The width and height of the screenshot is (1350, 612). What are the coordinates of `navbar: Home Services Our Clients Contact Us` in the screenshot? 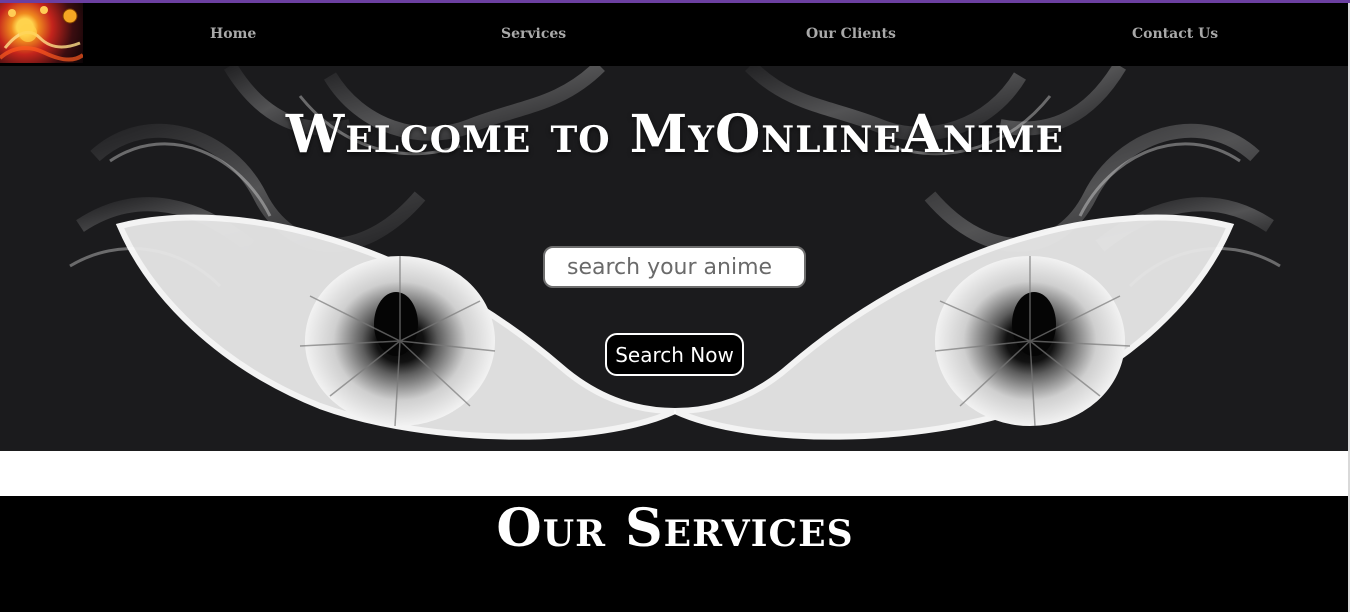 It's located at (675, 34).